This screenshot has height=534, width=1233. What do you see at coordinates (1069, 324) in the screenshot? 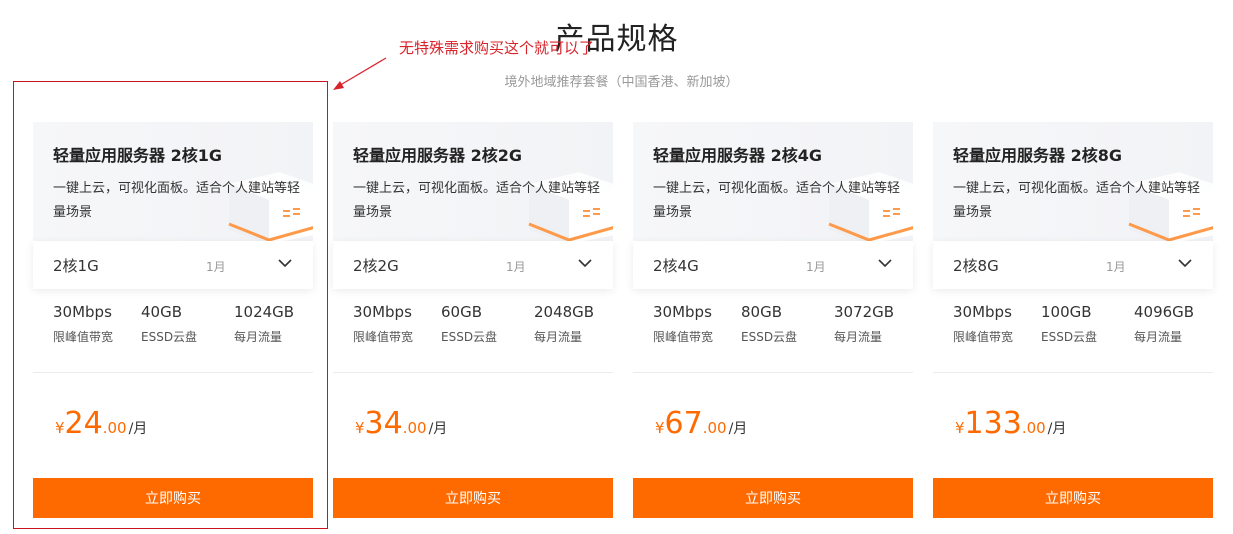
I see `metric-disk: 100GB ESSD云盘` at bounding box center [1069, 324].